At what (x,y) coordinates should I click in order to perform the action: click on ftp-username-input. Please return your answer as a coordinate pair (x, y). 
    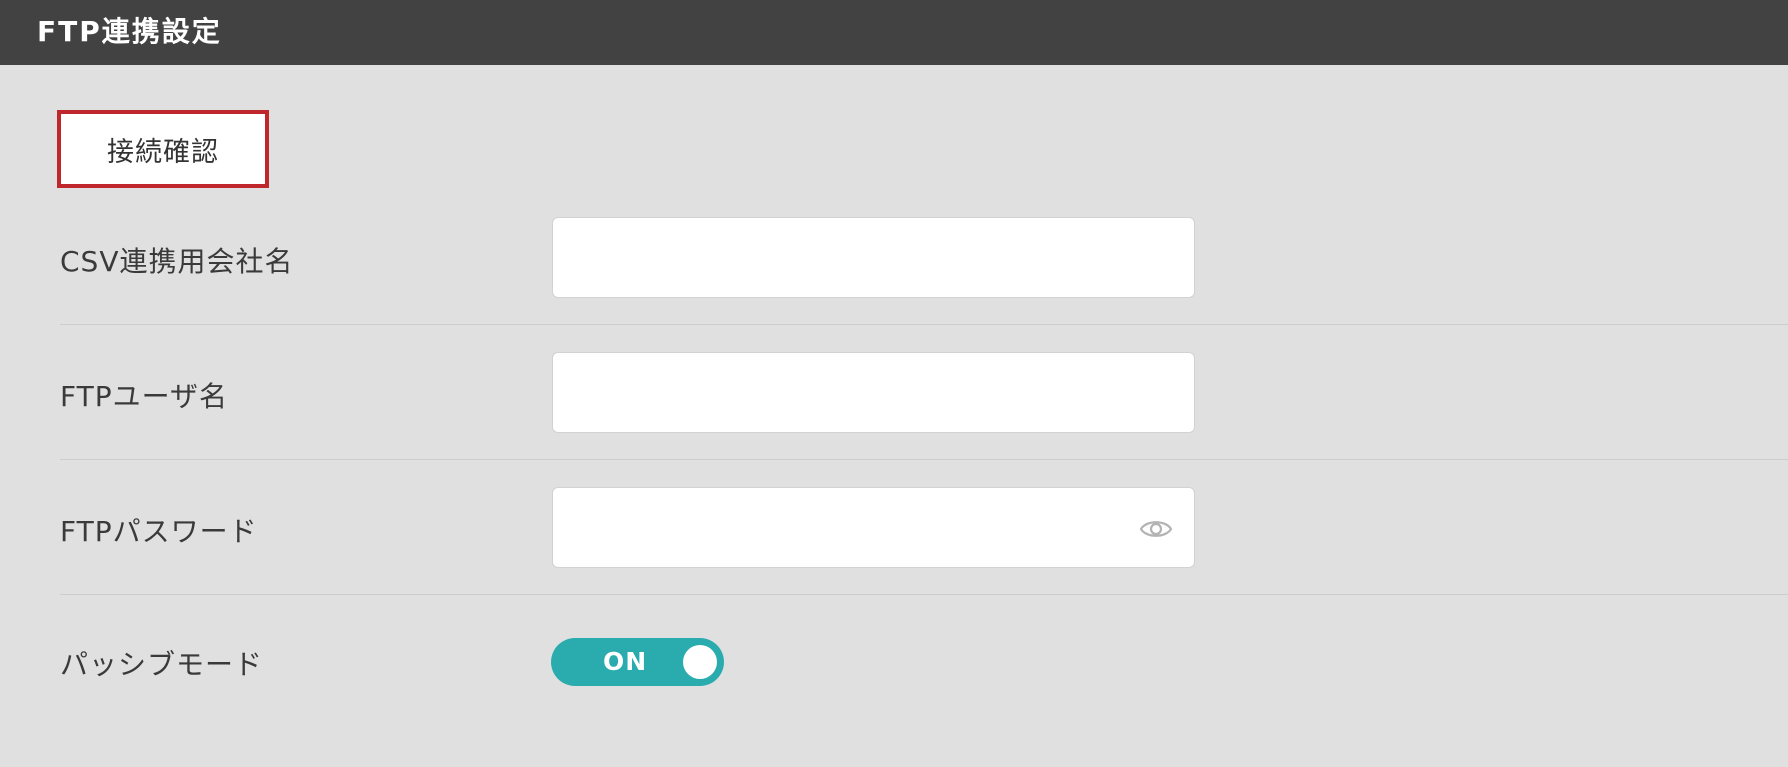
    Looking at the image, I should click on (873, 392).